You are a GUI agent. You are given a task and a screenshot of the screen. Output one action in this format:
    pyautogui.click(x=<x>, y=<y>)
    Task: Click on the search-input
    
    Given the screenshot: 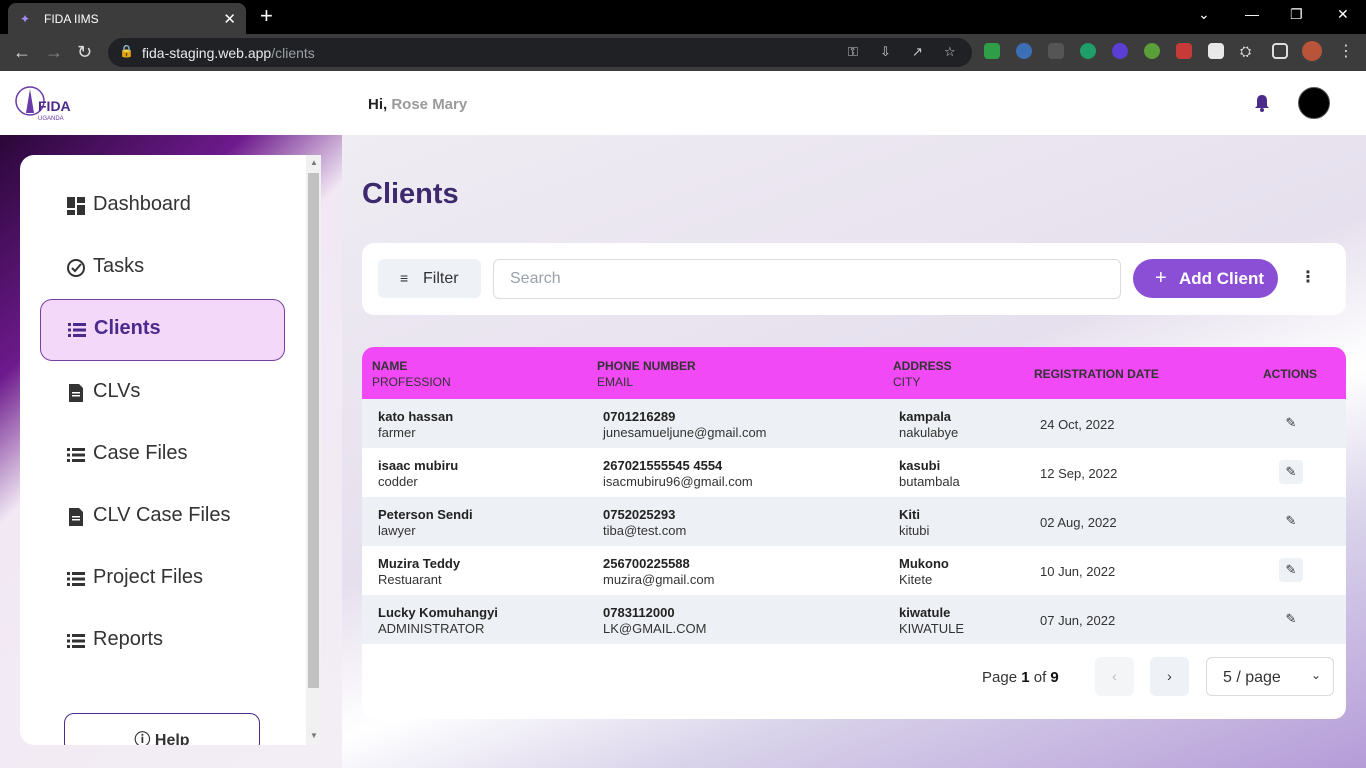 What is the action you would take?
    pyautogui.click(x=807, y=279)
    